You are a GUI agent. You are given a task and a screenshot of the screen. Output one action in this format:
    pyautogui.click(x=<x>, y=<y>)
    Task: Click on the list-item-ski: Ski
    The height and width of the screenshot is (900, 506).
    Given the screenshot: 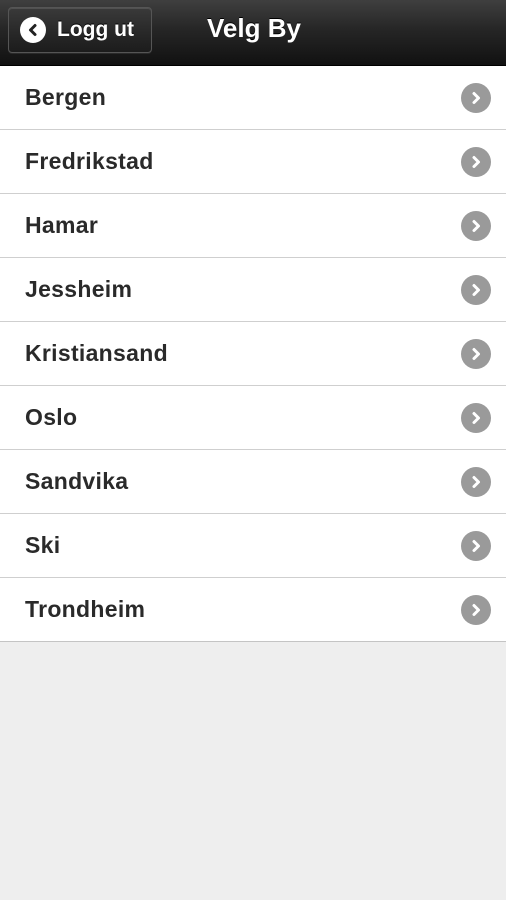 What is the action you would take?
    pyautogui.click(x=253, y=546)
    